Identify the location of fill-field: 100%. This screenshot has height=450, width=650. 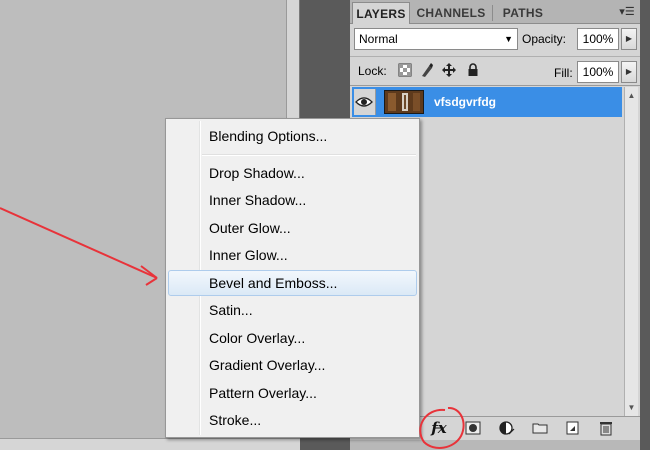
(598, 72).